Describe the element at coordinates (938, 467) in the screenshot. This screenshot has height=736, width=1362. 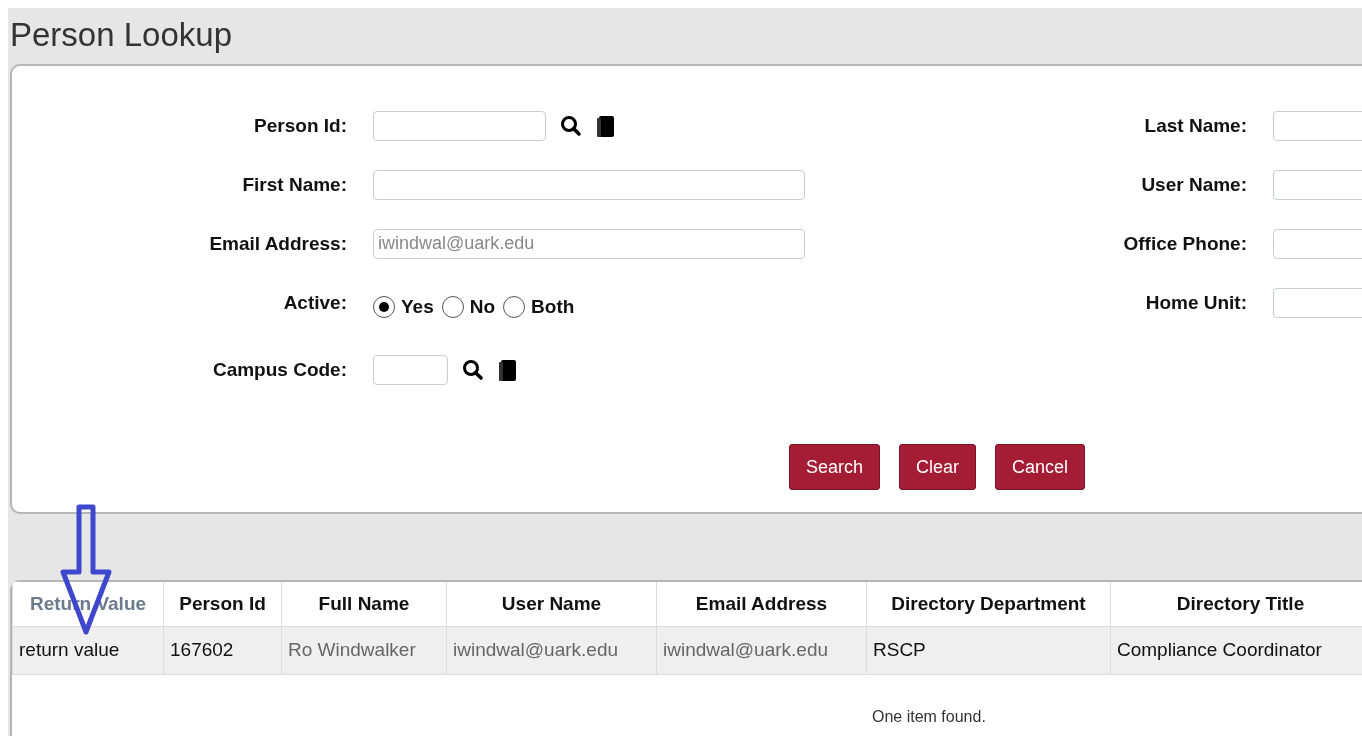
I see `action-button: Clear` at that location.